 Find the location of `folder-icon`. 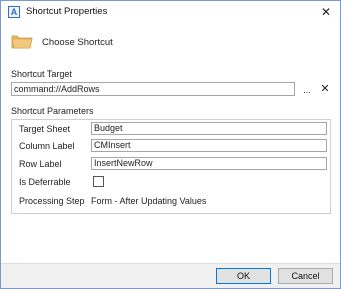

folder-icon is located at coordinates (22, 42).